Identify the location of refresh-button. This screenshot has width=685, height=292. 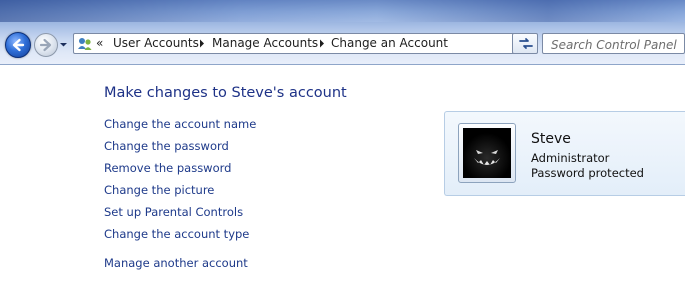
(525, 43).